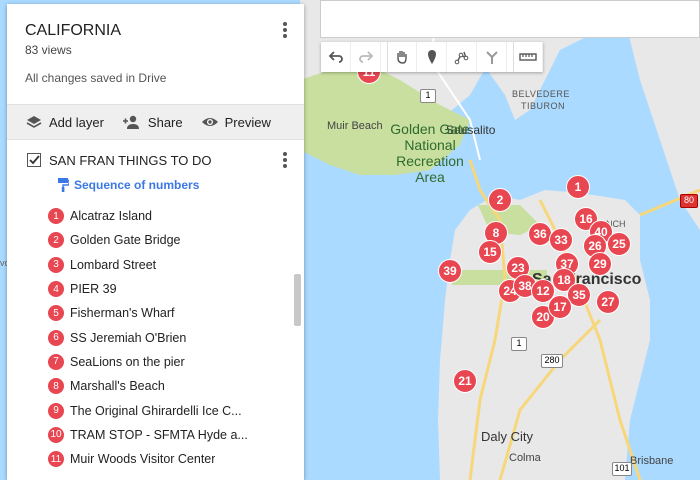 The width and height of the screenshot is (700, 480). I want to click on share-label: Share, so click(165, 122).